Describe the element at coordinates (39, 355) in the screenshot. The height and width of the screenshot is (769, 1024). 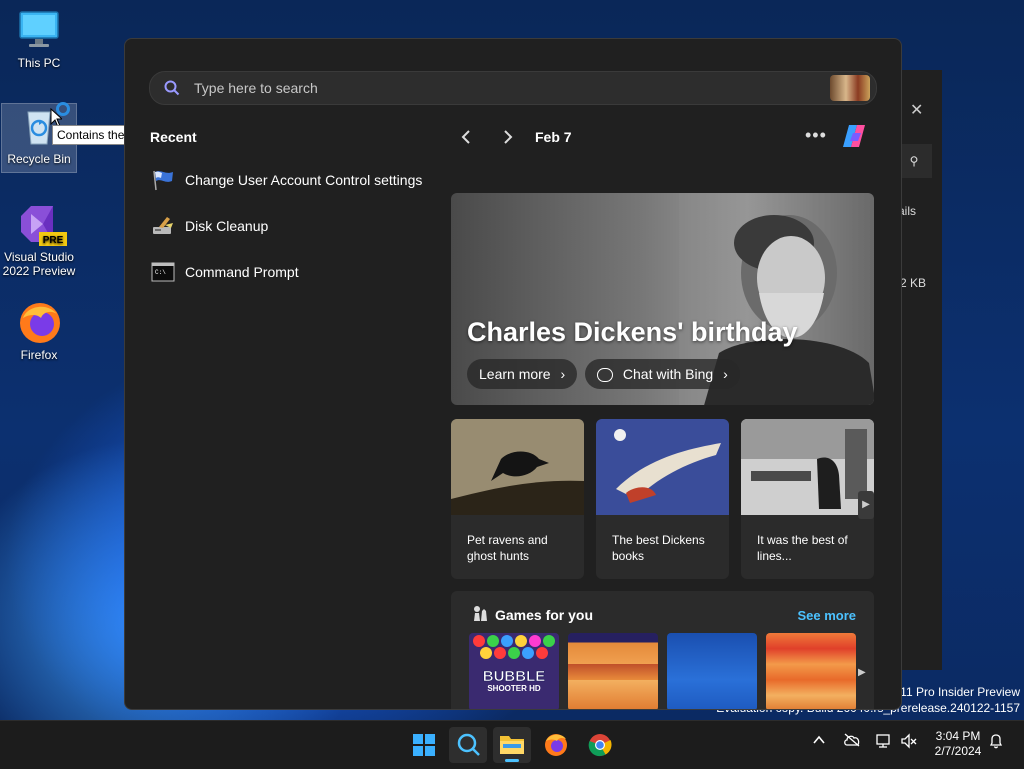
I see `desktop-icon-label: Firefox` at that location.